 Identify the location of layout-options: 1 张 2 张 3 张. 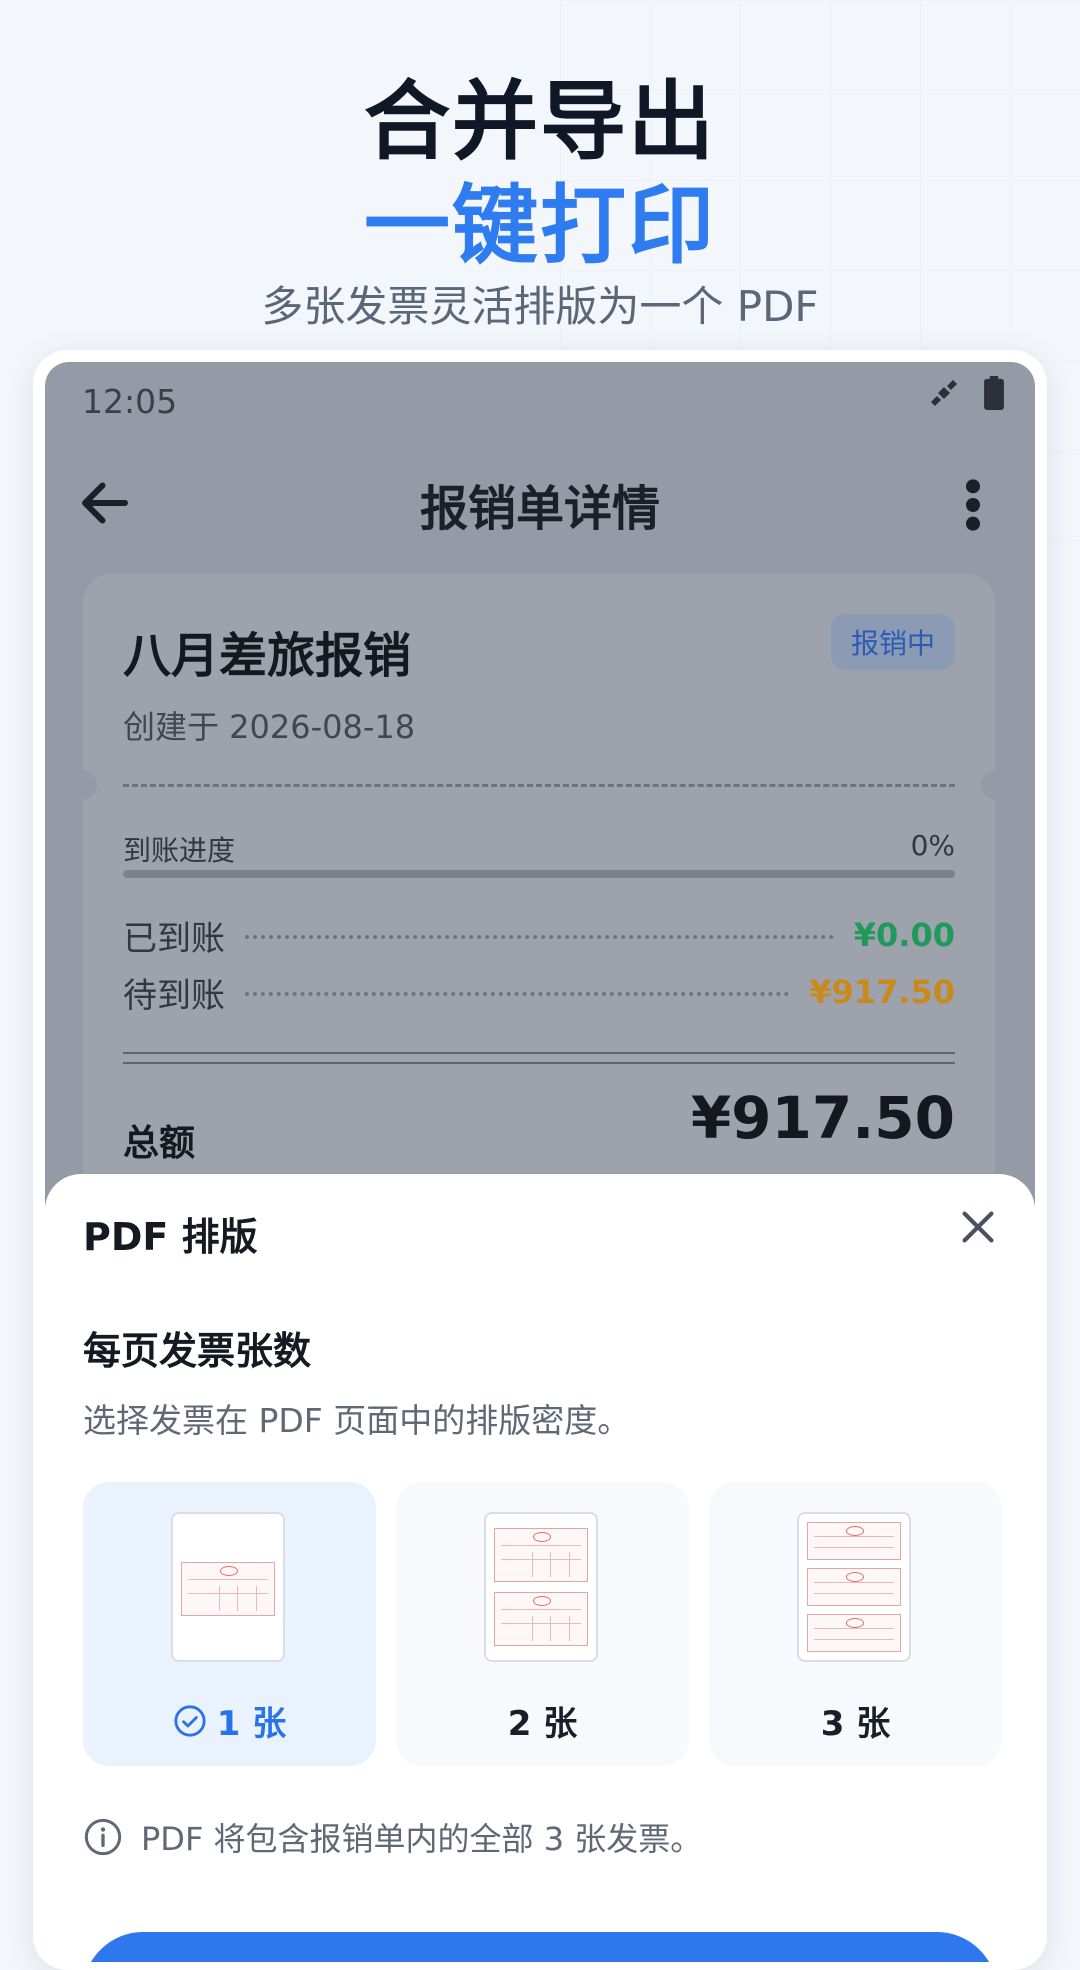
(542, 1624).